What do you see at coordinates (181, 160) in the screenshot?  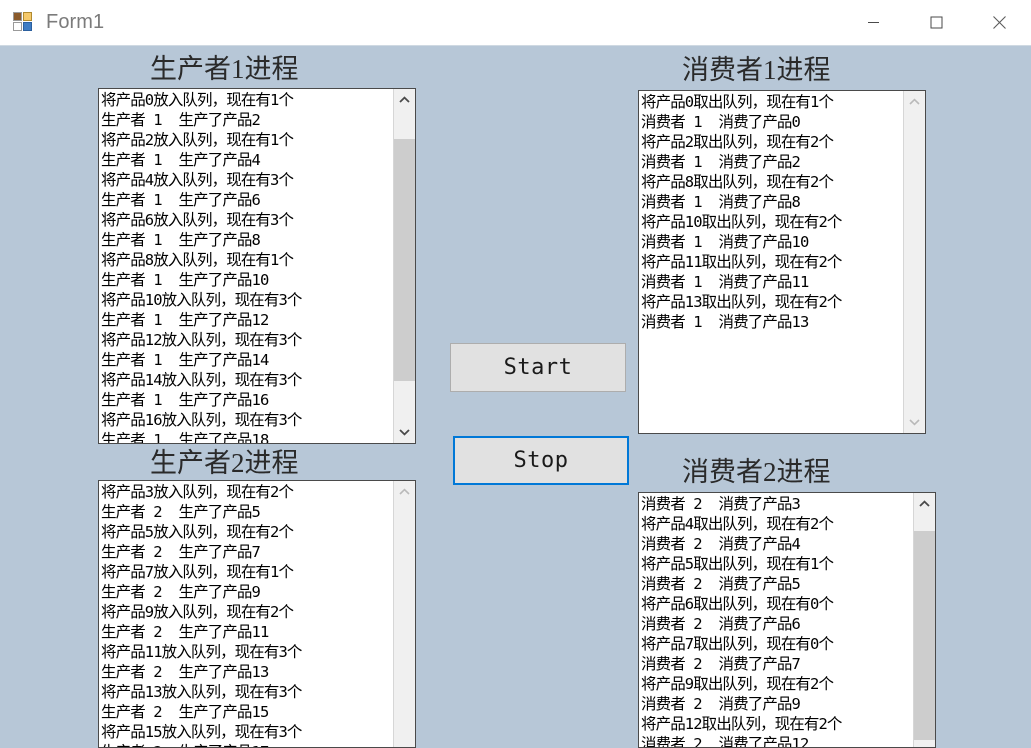 I see `log-line: 生产者 1 生产了产品4` at bounding box center [181, 160].